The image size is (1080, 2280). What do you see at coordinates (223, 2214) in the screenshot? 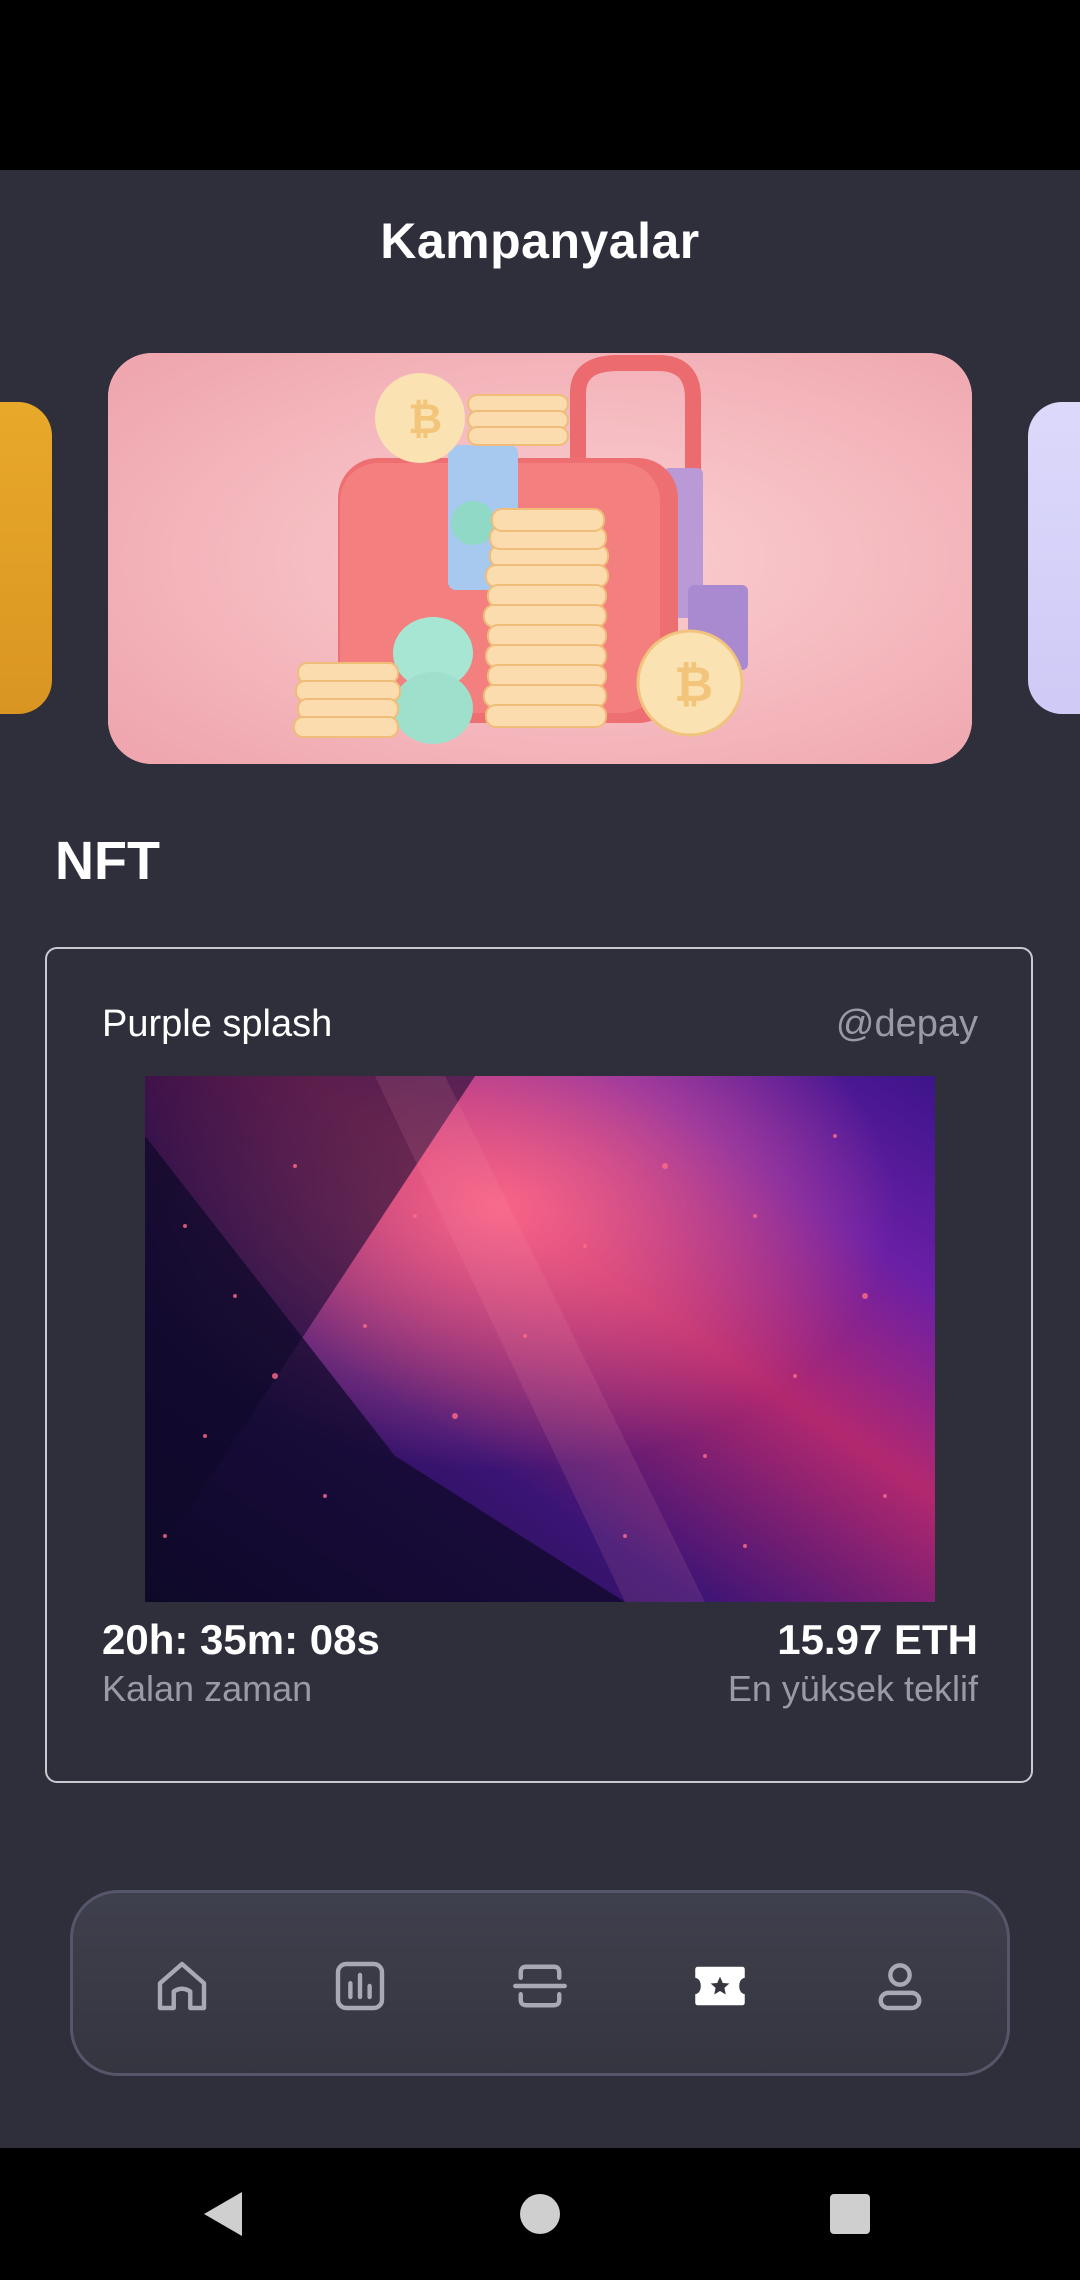
I see `back-icon` at bounding box center [223, 2214].